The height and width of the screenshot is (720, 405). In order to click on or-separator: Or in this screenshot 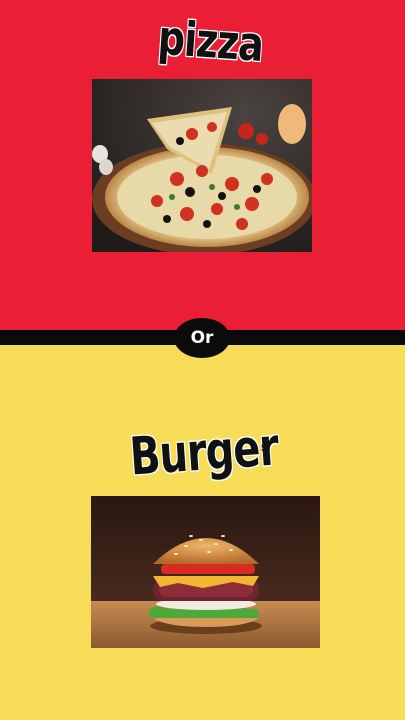, I will do `click(202, 338)`.